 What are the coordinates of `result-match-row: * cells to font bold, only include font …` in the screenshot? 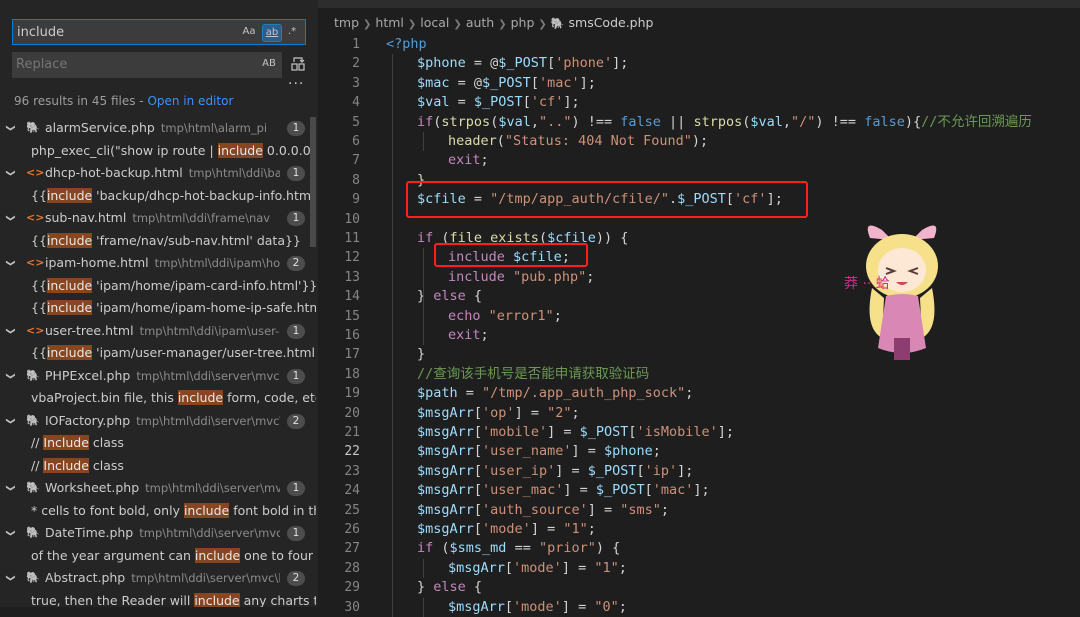 It's located at (158, 511).